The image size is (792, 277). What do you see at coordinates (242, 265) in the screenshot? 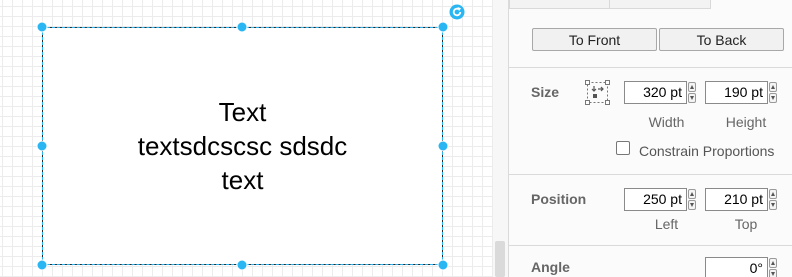
I see `resize-handle-bottom` at bounding box center [242, 265].